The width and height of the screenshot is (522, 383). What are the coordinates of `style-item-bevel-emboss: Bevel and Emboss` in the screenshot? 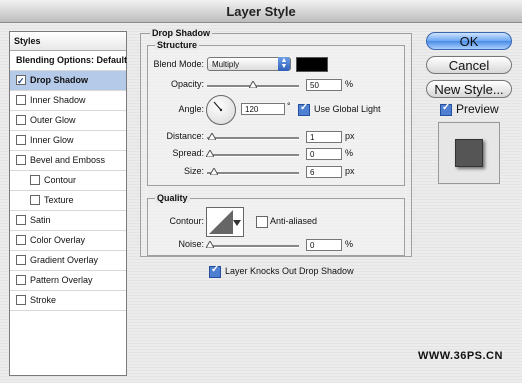 It's located at (68, 161).